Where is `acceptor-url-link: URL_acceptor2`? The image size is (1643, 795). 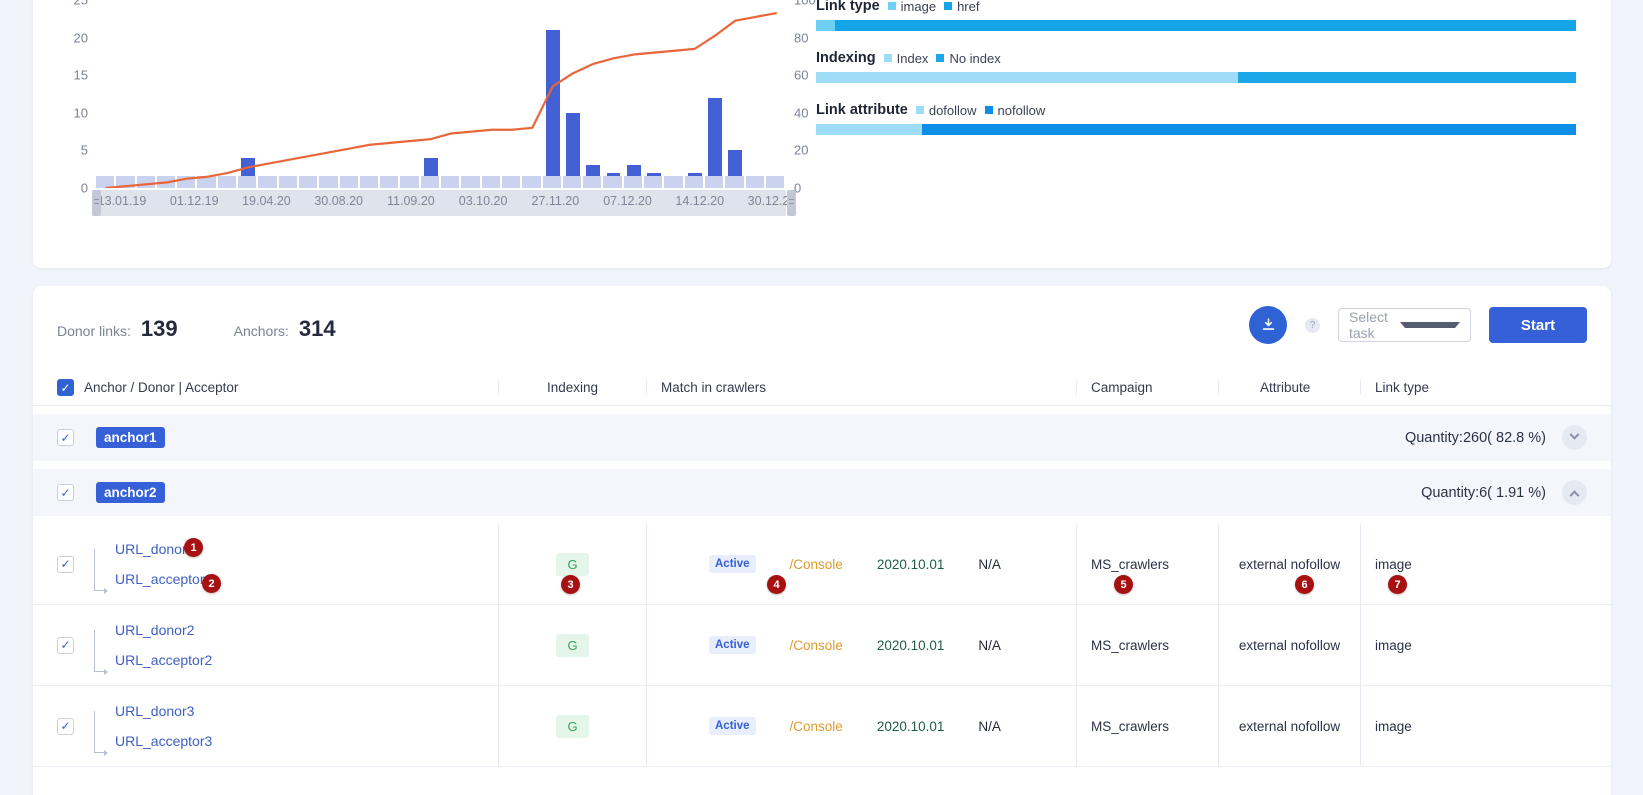
acceptor-url-link: URL_acceptor2 is located at coordinates (163, 660).